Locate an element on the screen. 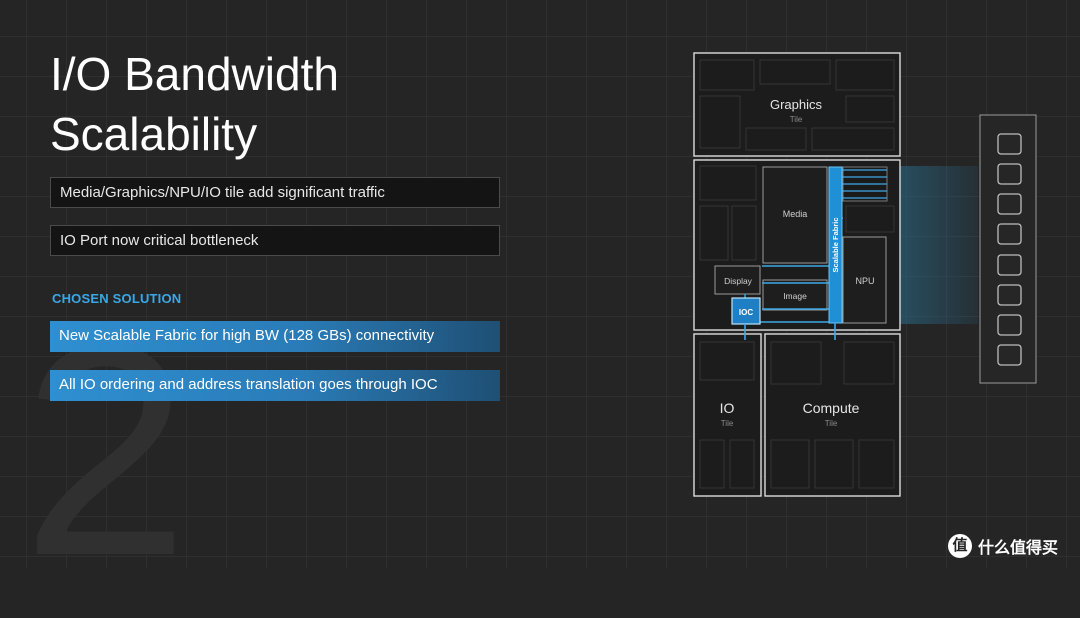 The height and width of the screenshot is (618, 1080). memory-bandwidth-beam is located at coordinates (939, 245).